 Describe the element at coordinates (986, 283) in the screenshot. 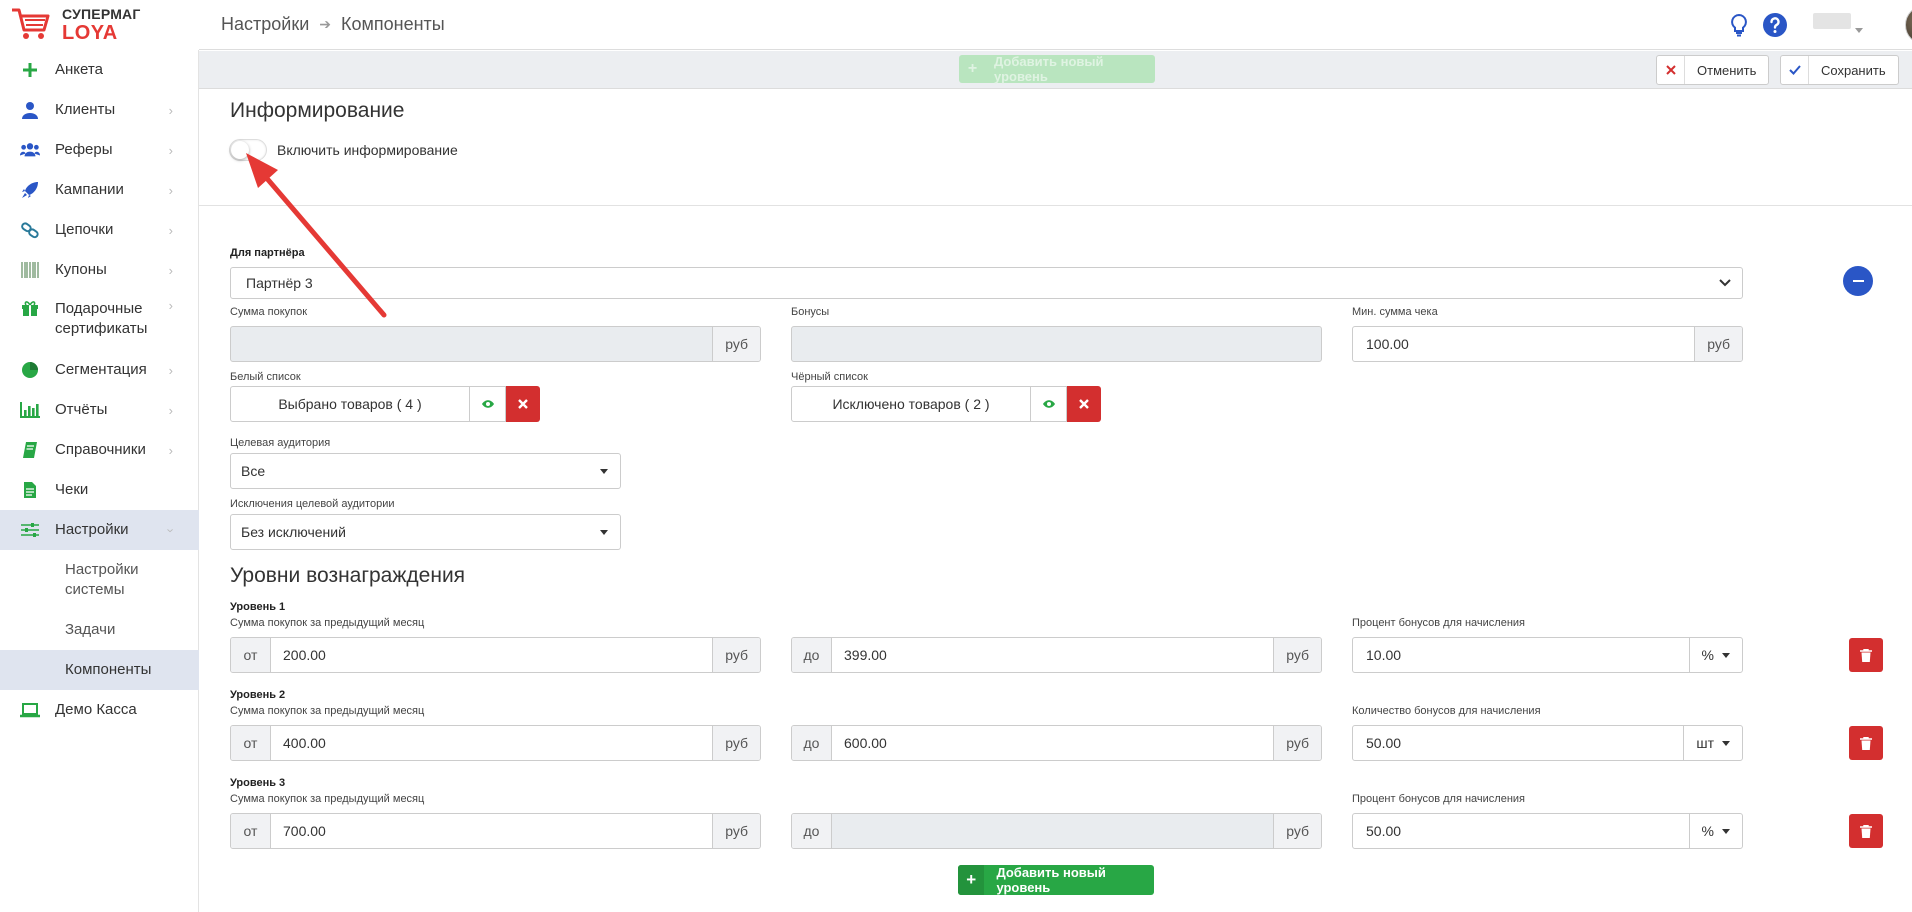

I see `partner-select: Партнёр 3` at that location.